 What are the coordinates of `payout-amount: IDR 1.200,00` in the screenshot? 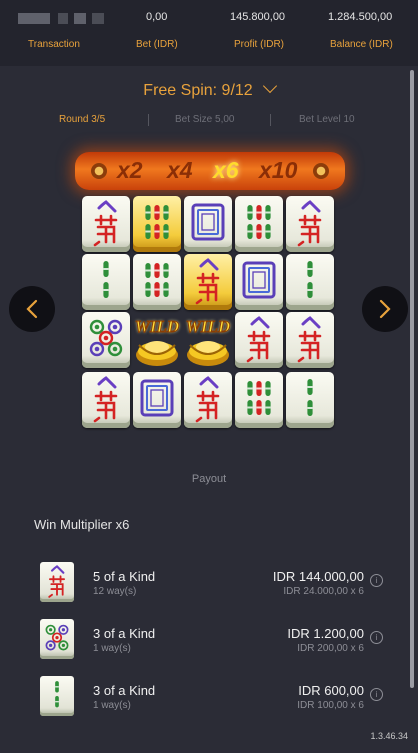 It's located at (325, 633).